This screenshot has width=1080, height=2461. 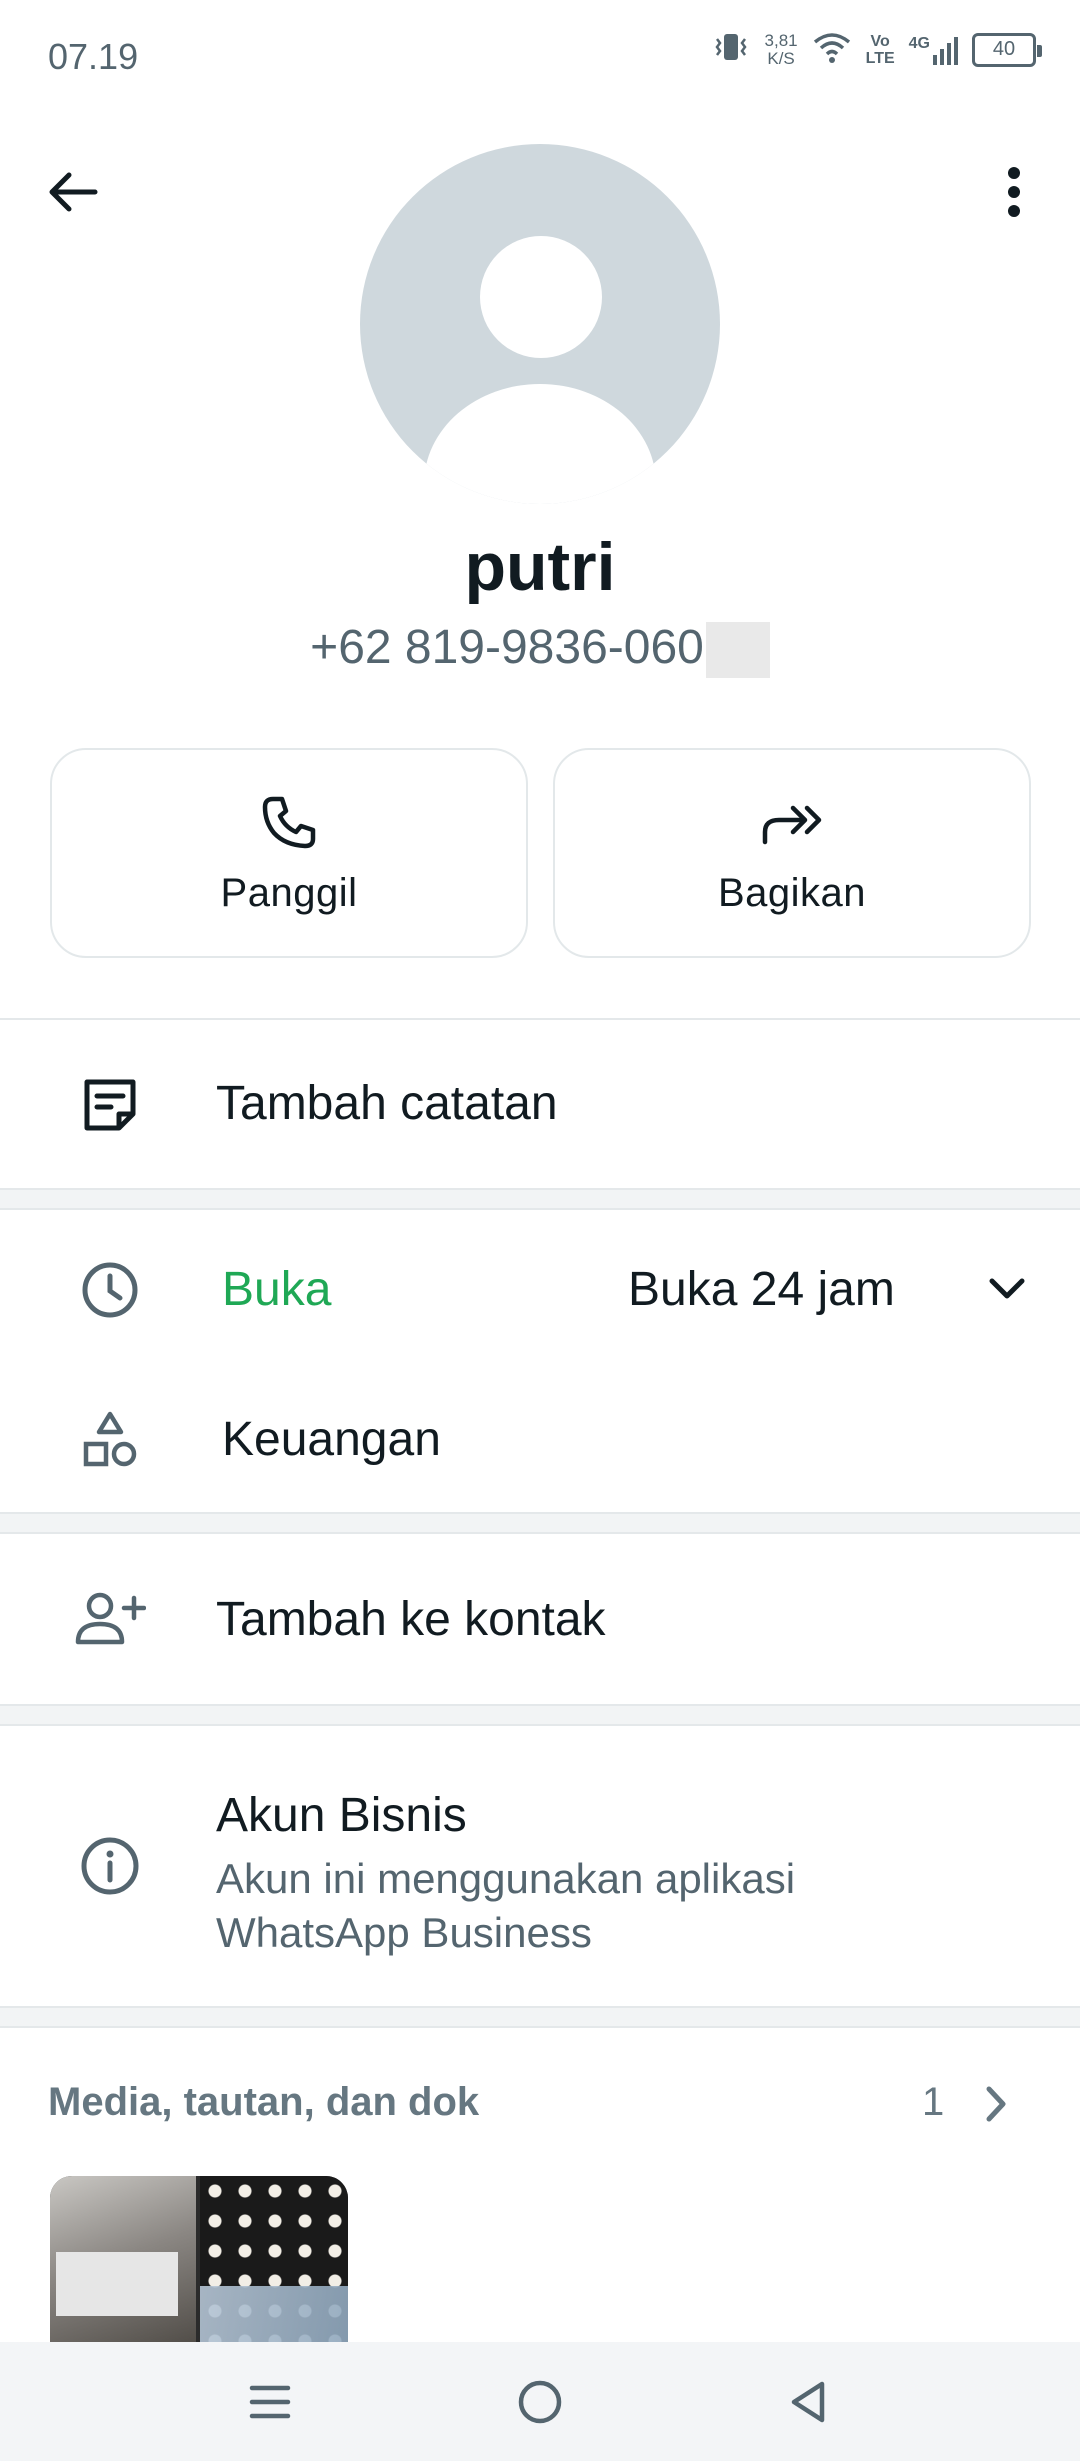 I want to click on home-button, so click(x=540, y=2402).